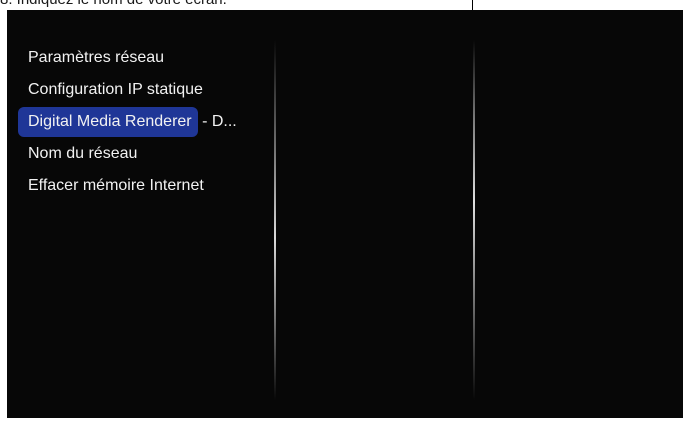  I want to click on menu-item-network-settings: Paramètres réseau, so click(127, 58).